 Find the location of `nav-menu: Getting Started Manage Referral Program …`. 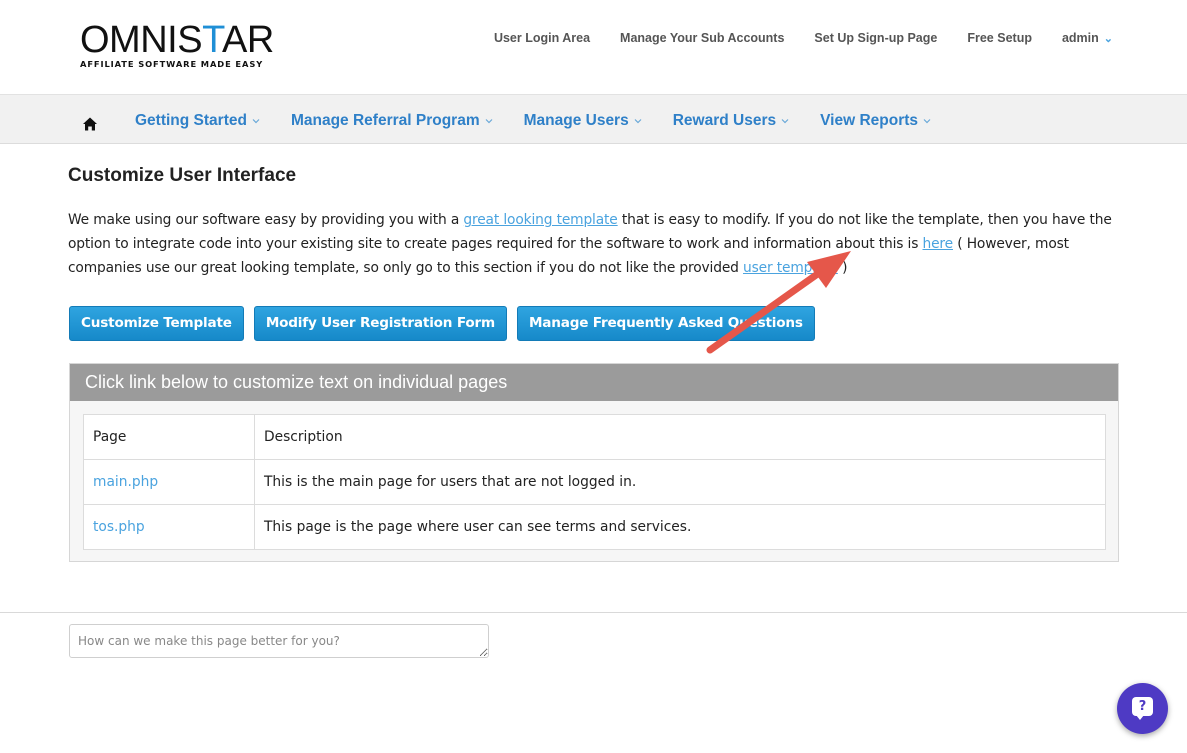

nav-menu: Getting Started Manage Referral Program … is located at coordinates (548, 121).